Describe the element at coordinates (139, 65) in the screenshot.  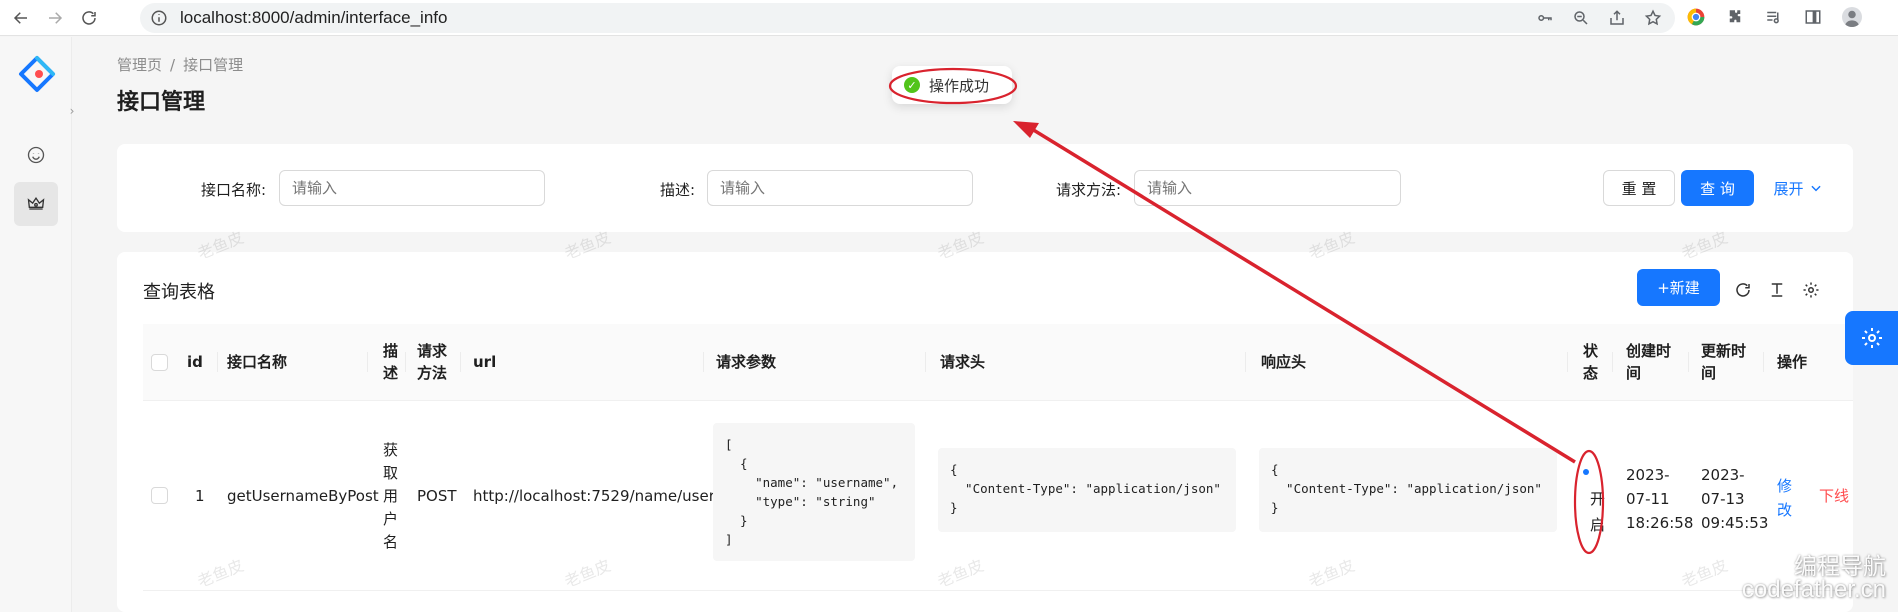
I see `breadcrumb-item-admin: 管理页` at that location.